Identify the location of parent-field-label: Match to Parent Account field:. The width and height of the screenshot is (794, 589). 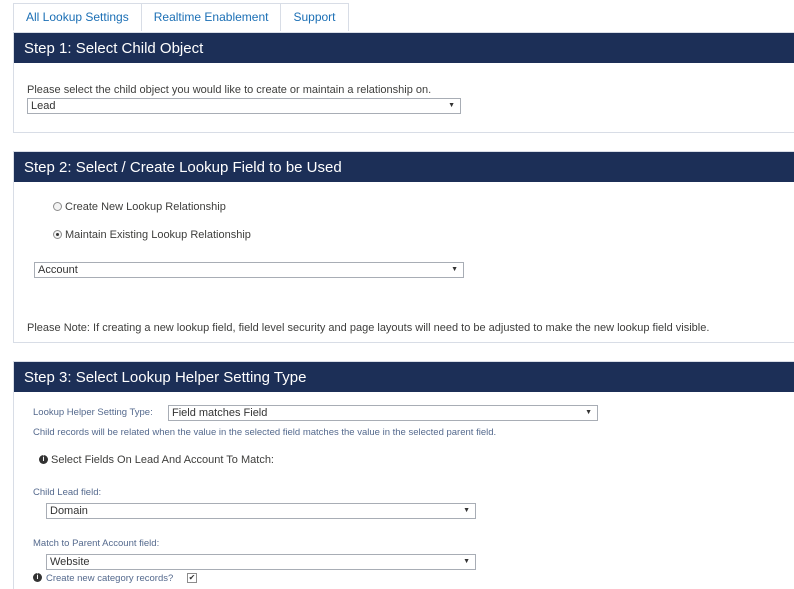
(96, 543).